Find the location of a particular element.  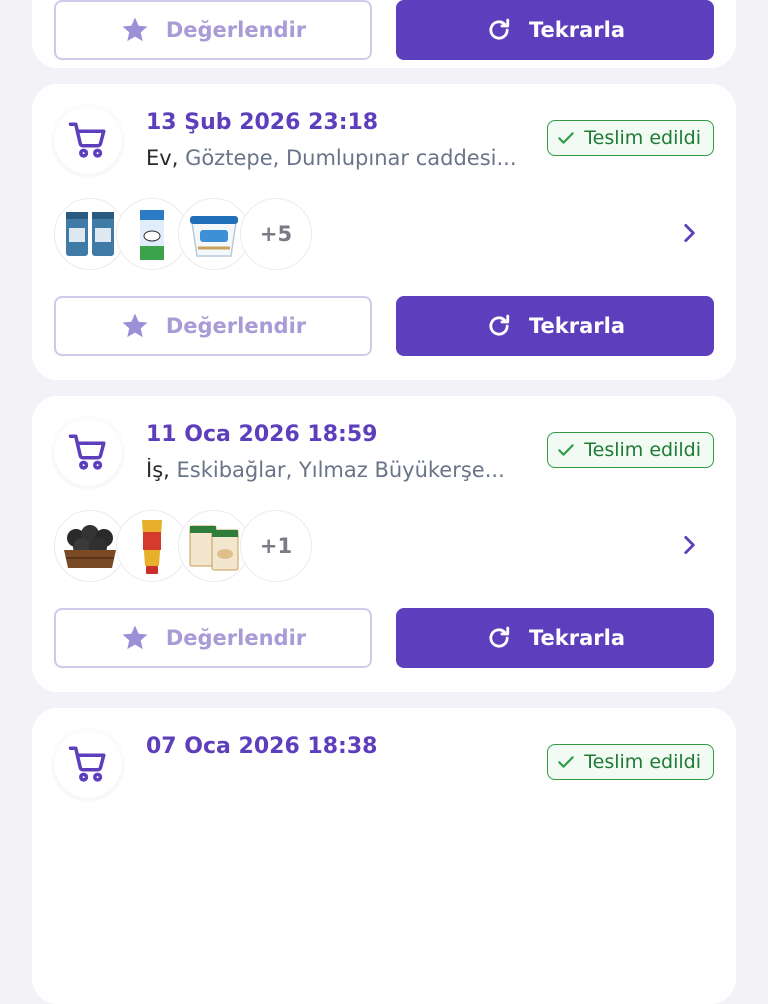

tomato-paste-tube-image is located at coordinates (152, 547).